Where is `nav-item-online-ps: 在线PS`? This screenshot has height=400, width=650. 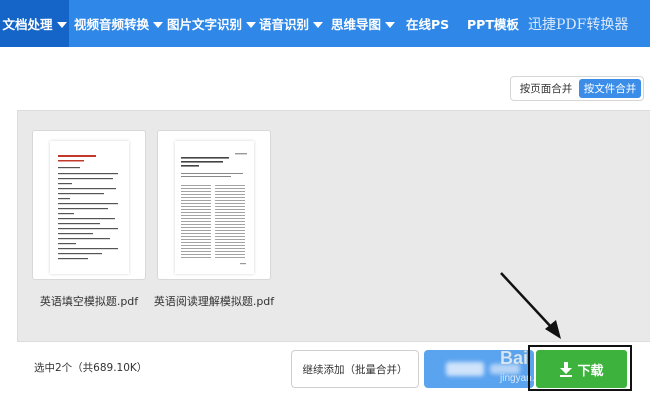 nav-item-online-ps: 在线PS is located at coordinates (427, 23).